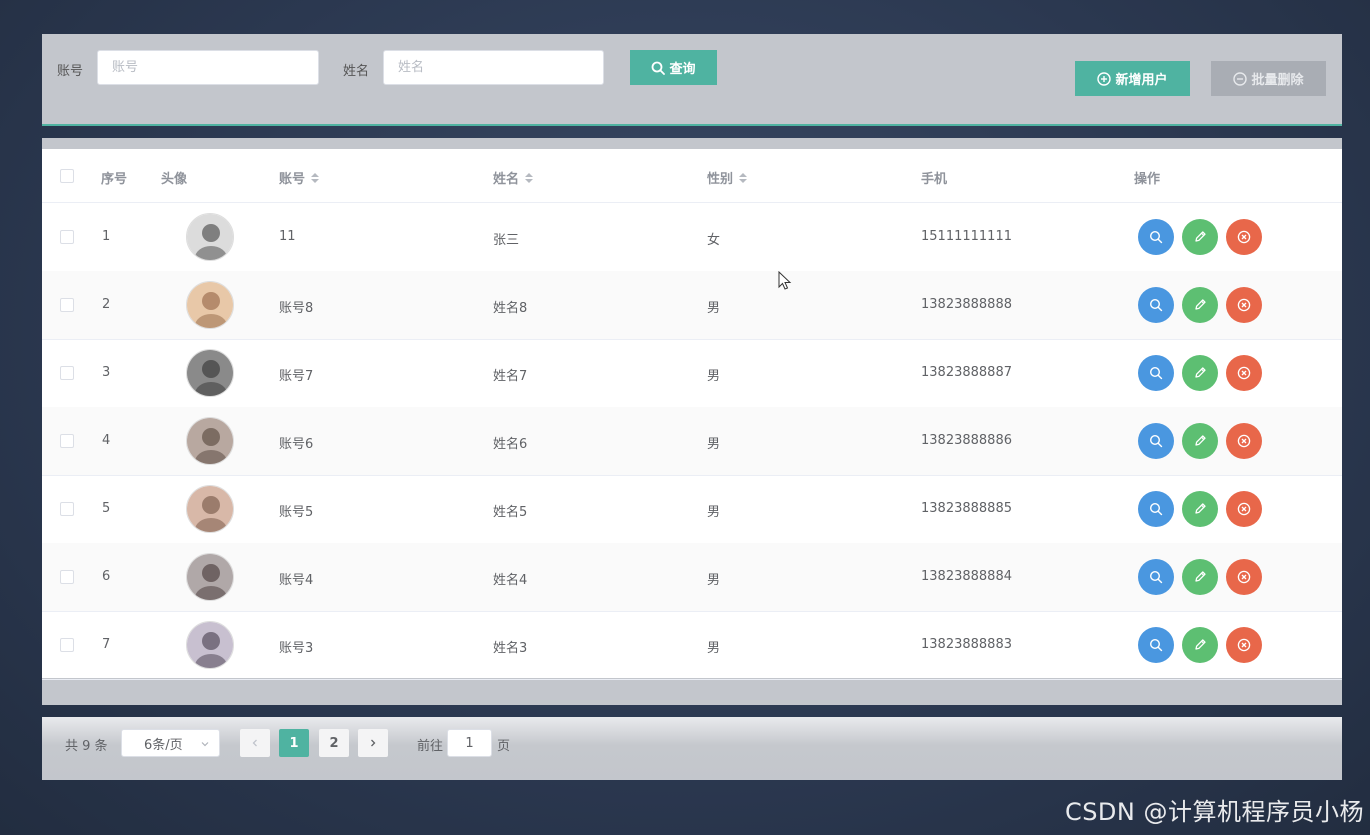  I want to click on prev-page-button, so click(255, 743).